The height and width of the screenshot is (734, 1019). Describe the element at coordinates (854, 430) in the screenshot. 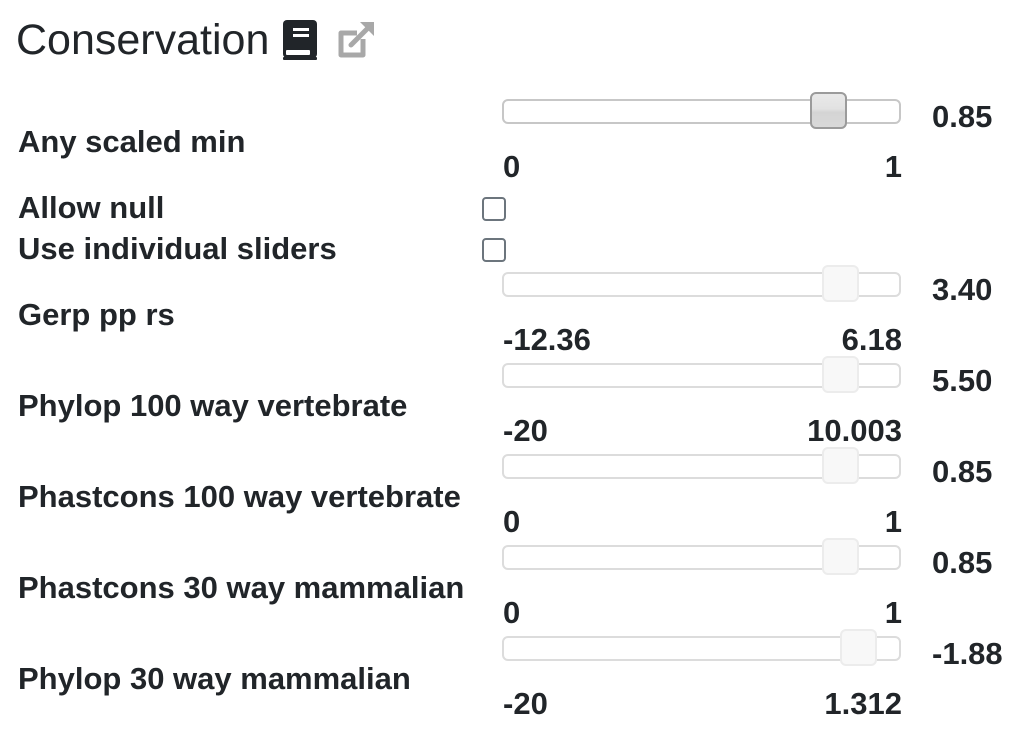

I see `phylop-100-way-vertebrate-max-tick: 10.003` at that location.